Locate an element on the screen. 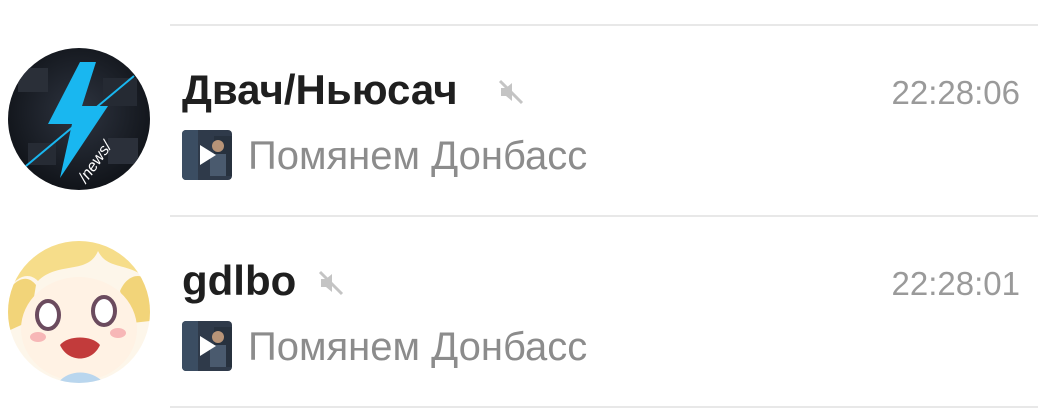 This screenshot has width=1038, height=418. chat-name: Двач/Ньюсач is located at coordinates (320, 89).